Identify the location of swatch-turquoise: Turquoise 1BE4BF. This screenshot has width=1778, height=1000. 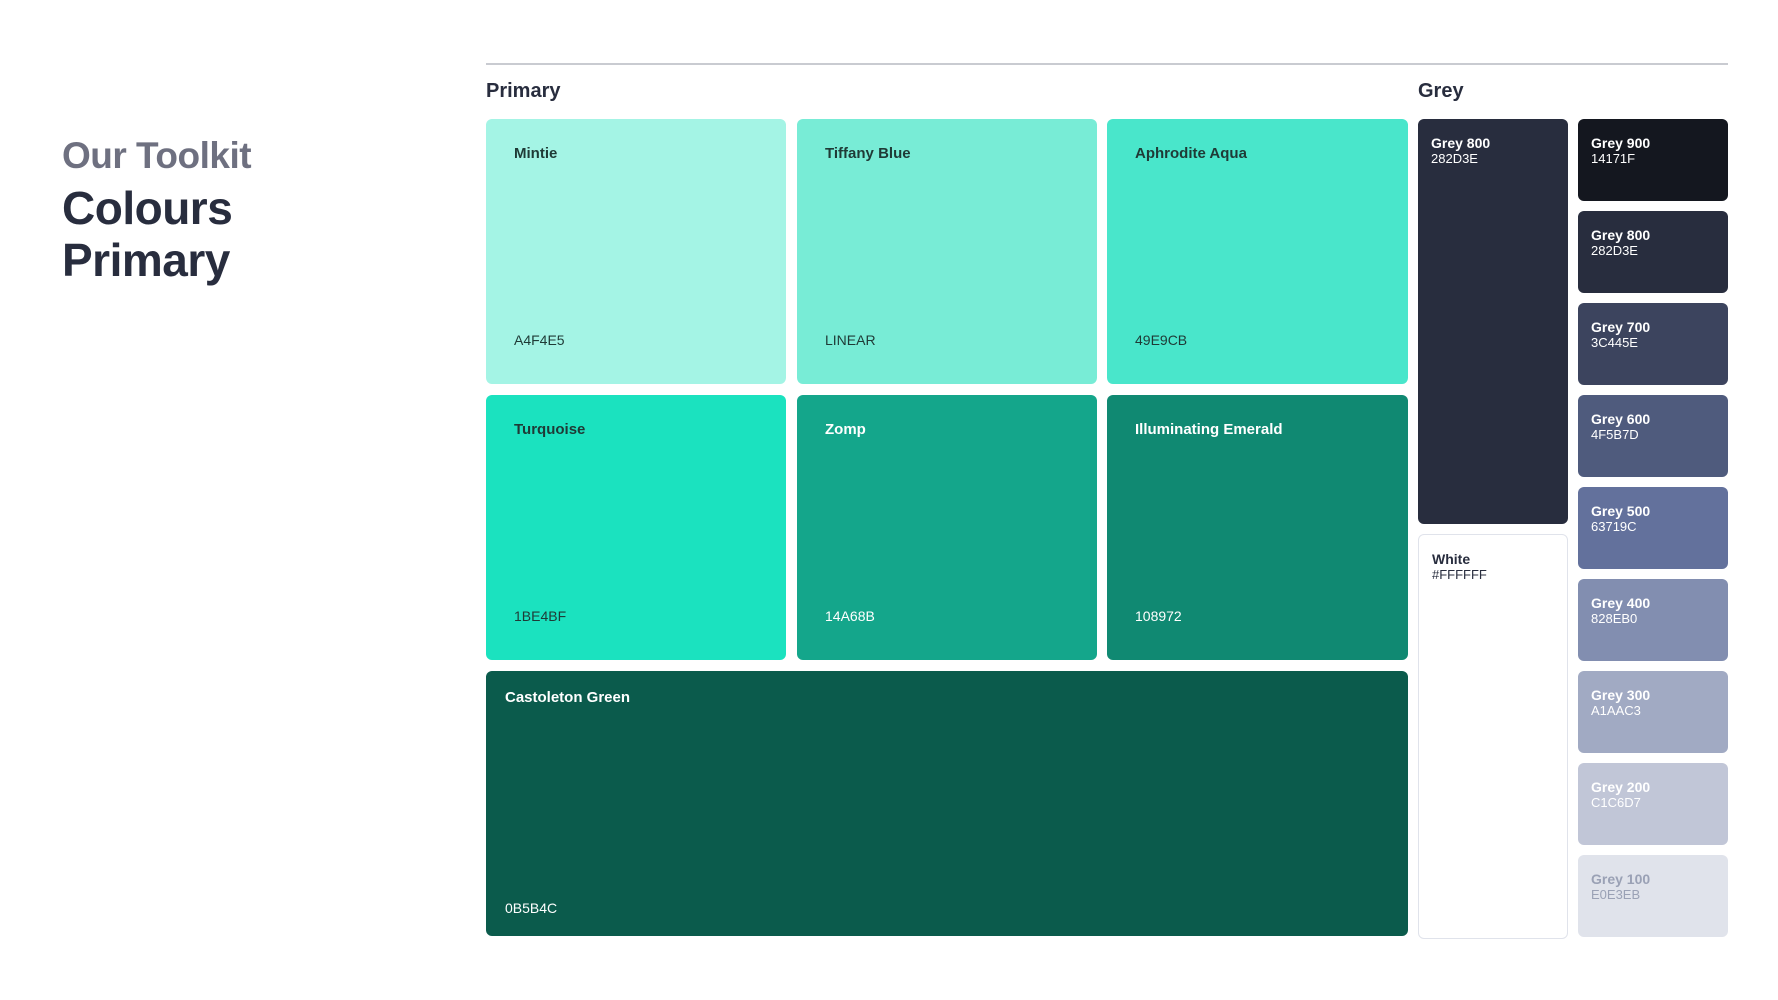
(636, 527).